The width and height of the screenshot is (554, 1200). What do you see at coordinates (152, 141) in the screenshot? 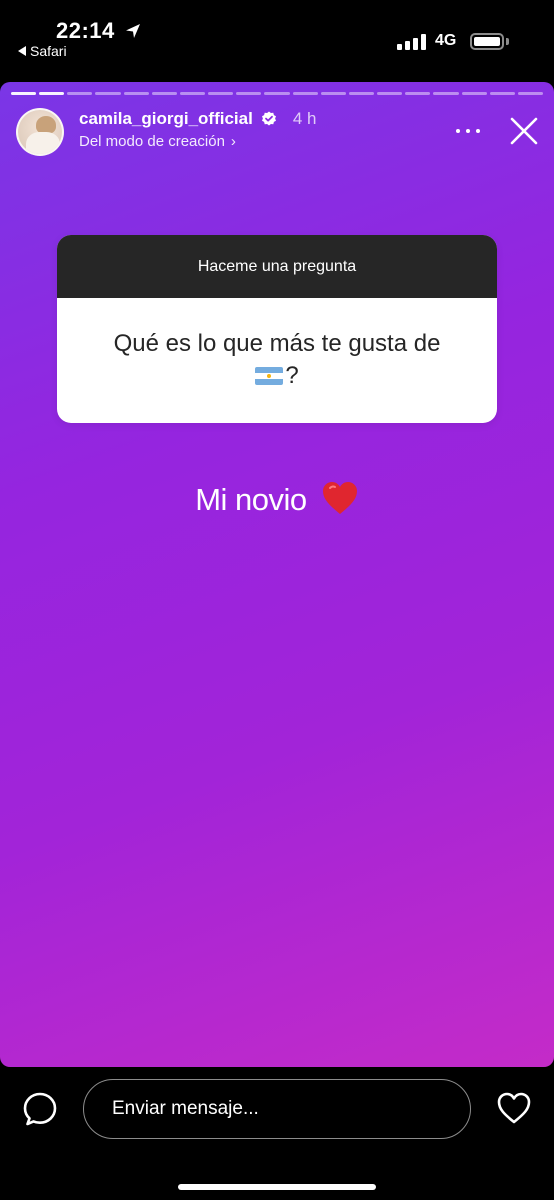
I see `creation-mode-label: Del modo de creación` at bounding box center [152, 141].